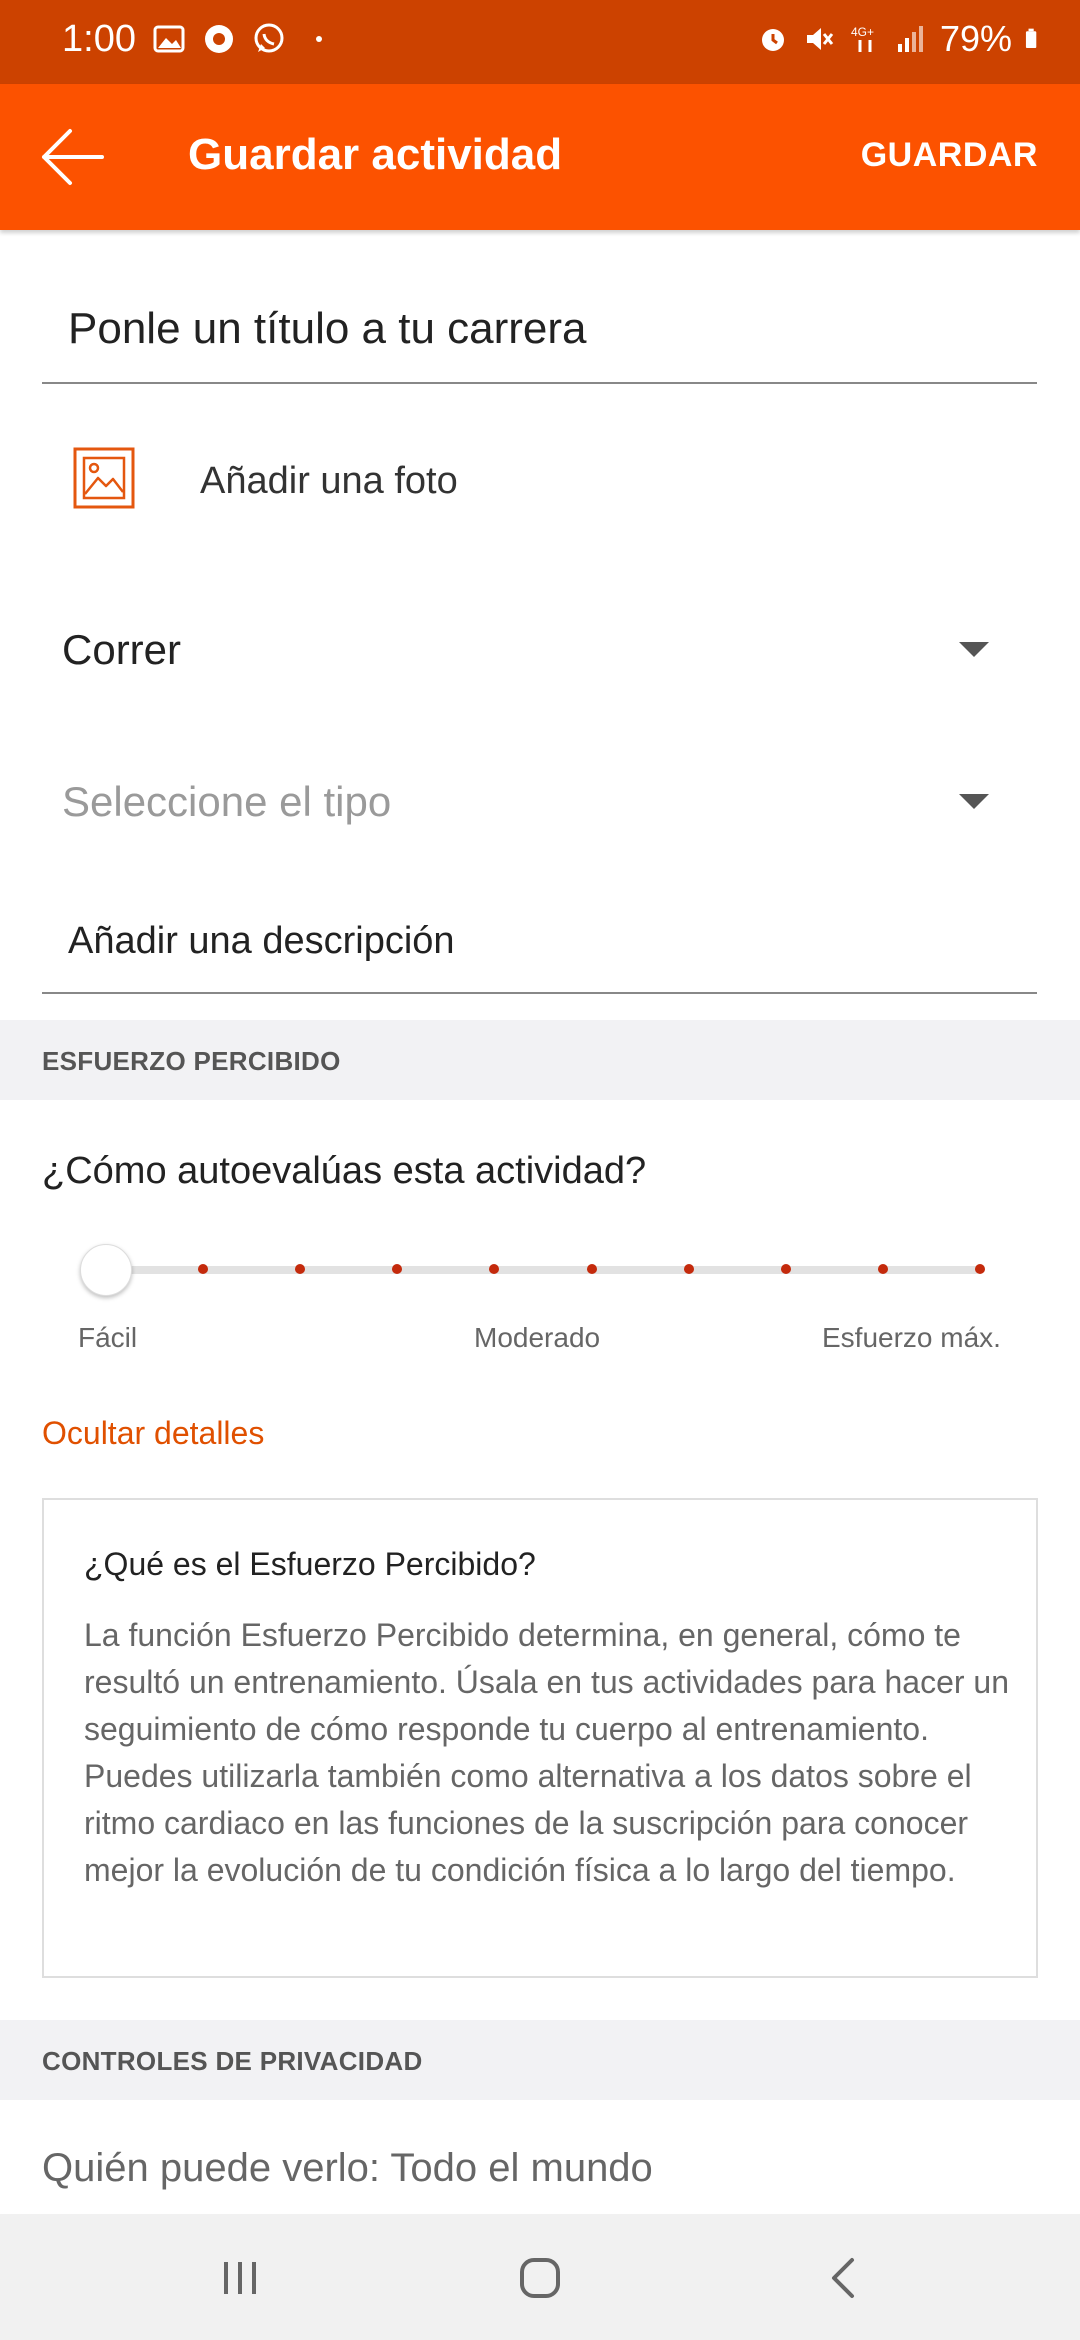 This screenshot has width=1080, height=2340. What do you see at coordinates (540, 42) in the screenshot?
I see `status-bar: 1:00 4G+ 79%` at bounding box center [540, 42].